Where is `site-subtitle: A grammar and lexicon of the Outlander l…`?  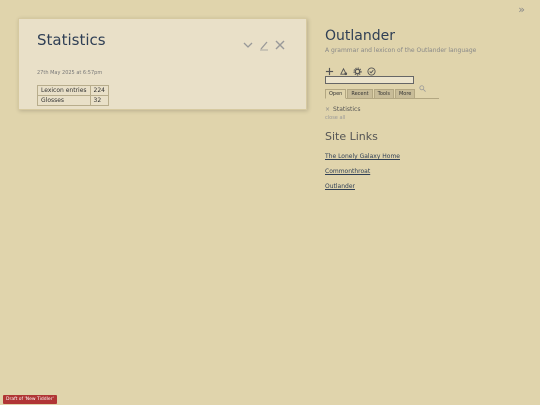 site-subtitle: A grammar and lexicon of the Outlander l… is located at coordinates (401, 50).